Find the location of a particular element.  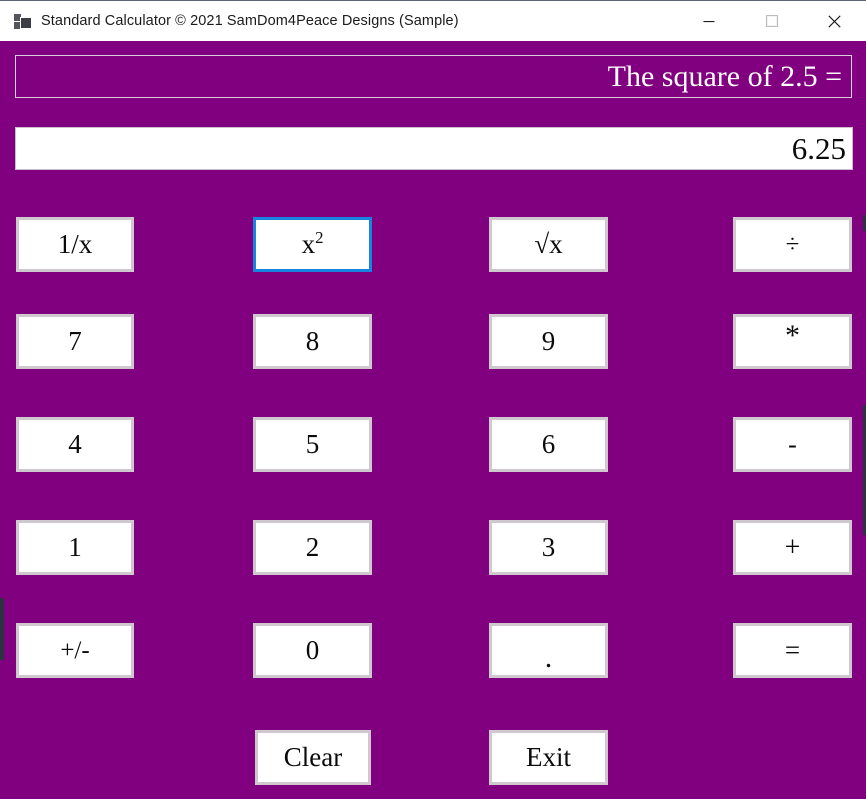

sign-toggle-button: +/- is located at coordinates (75, 650).